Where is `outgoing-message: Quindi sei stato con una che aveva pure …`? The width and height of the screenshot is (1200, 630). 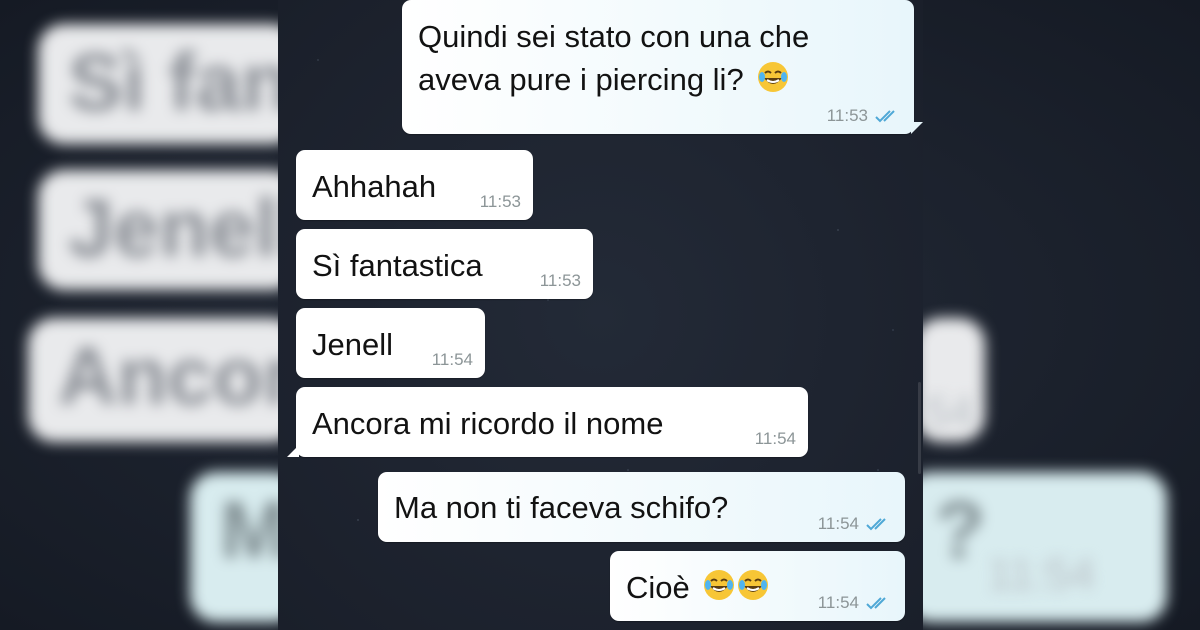
outgoing-message: Quindi sei stato con una che aveva pure … is located at coordinates (662, 67).